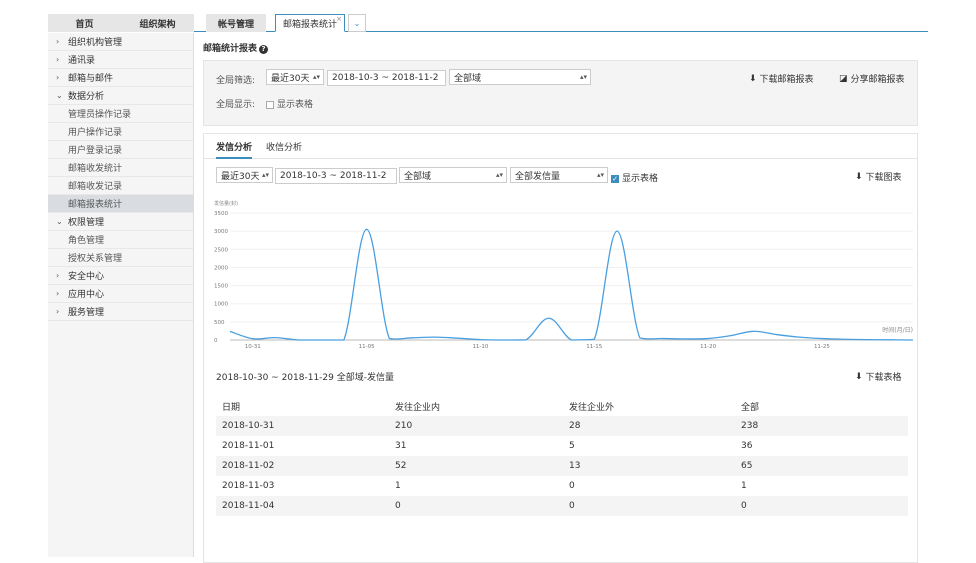 The height and width of the screenshot is (563, 976). I want to click on global-date-range-value: 2018-10-3 ~ 2018-11-2, so click(385, 78).